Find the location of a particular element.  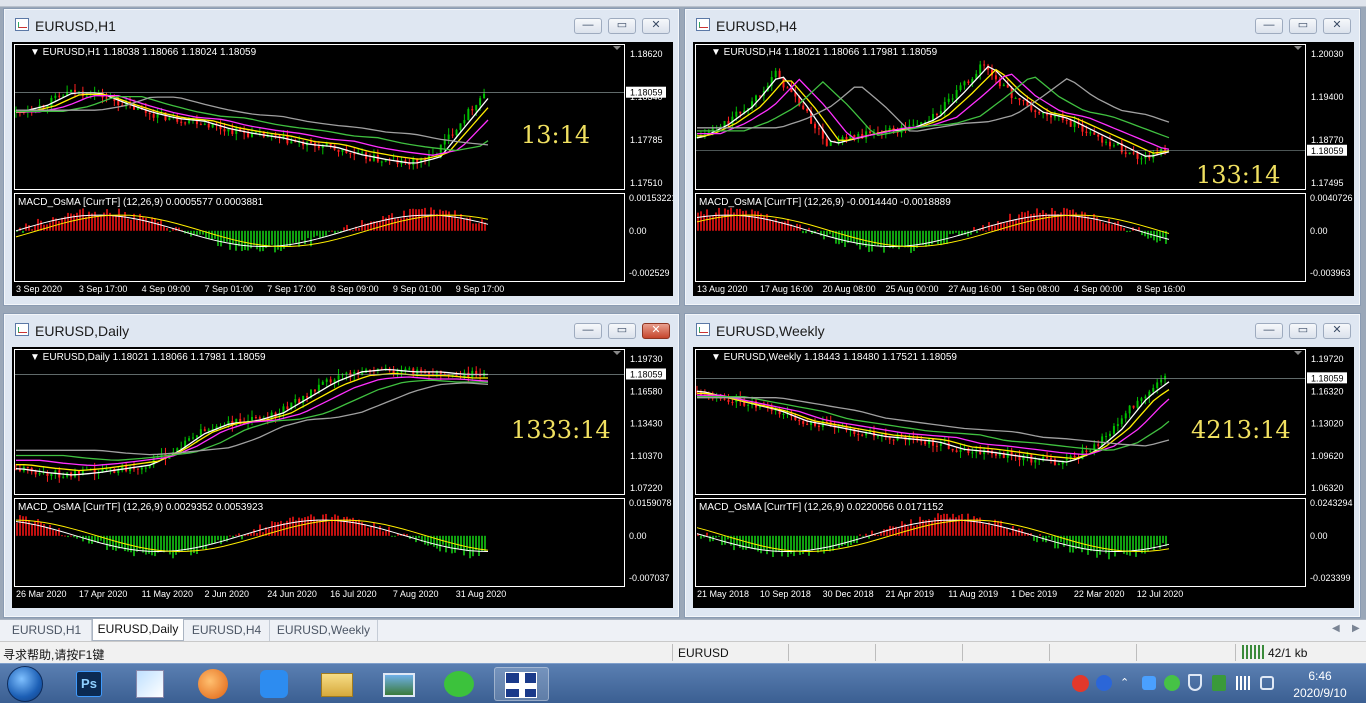

photo-viewer-taskbar-button is located at coordinates (398, 684).